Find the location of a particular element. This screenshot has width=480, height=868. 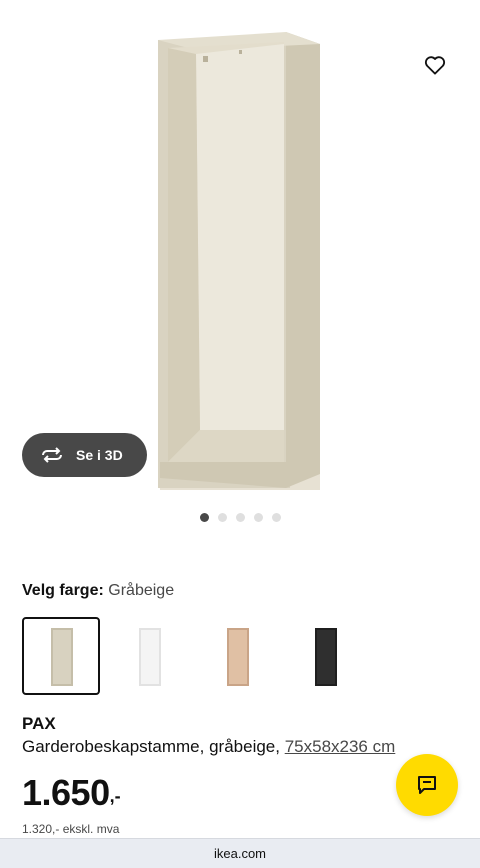

chat-icon is located at coordinates (427, 785).